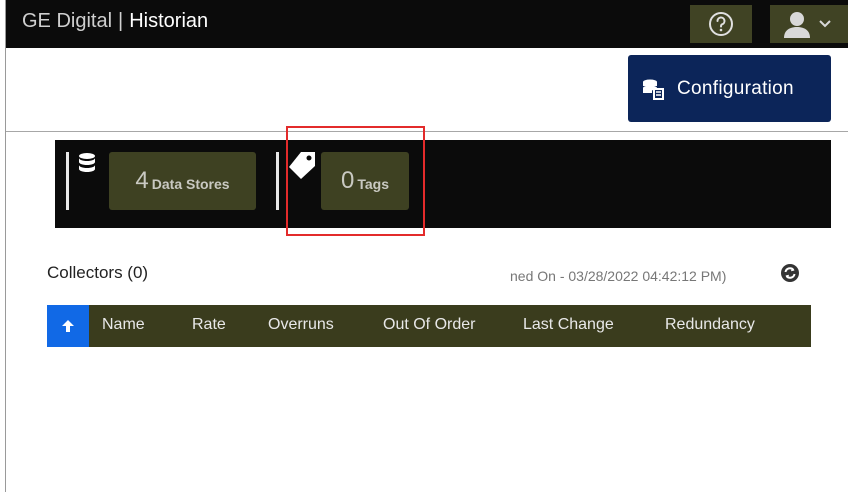  I want to click on database-settings-icon, so click(653, 89).